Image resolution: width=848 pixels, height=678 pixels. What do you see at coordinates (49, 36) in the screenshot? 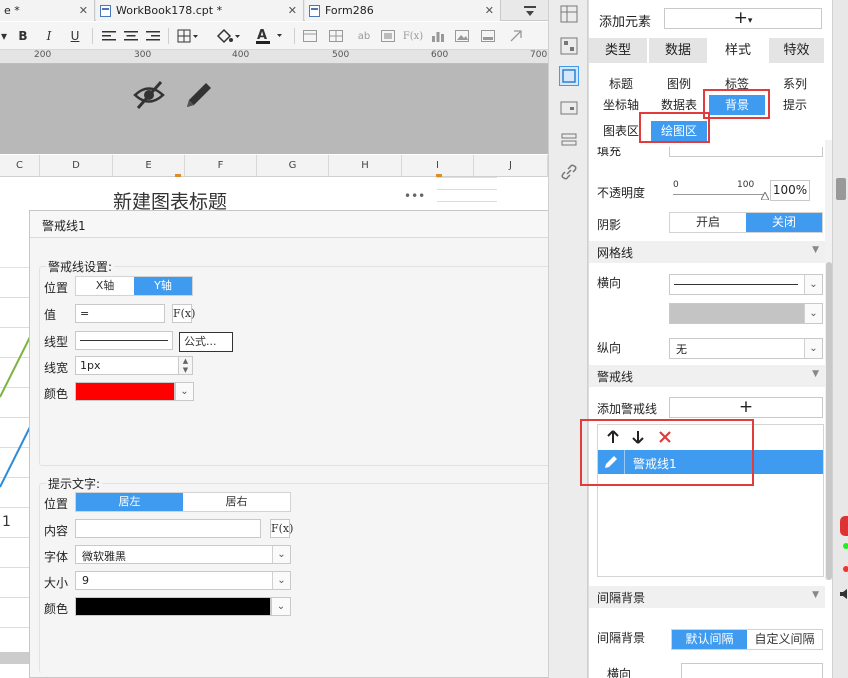
I see `italic-icon: I` at bounding box center [49, 36].